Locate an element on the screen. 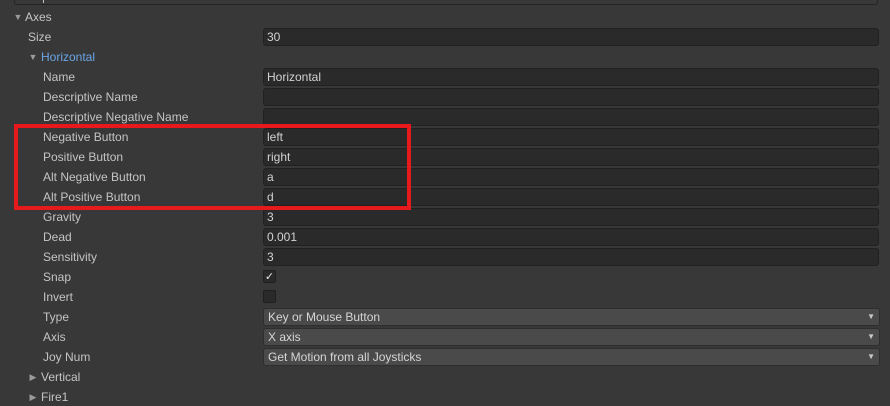 The height and width of the screenshot is (406, 890). dead-row: Dead 0.001 is located at coordinates (445, 237).